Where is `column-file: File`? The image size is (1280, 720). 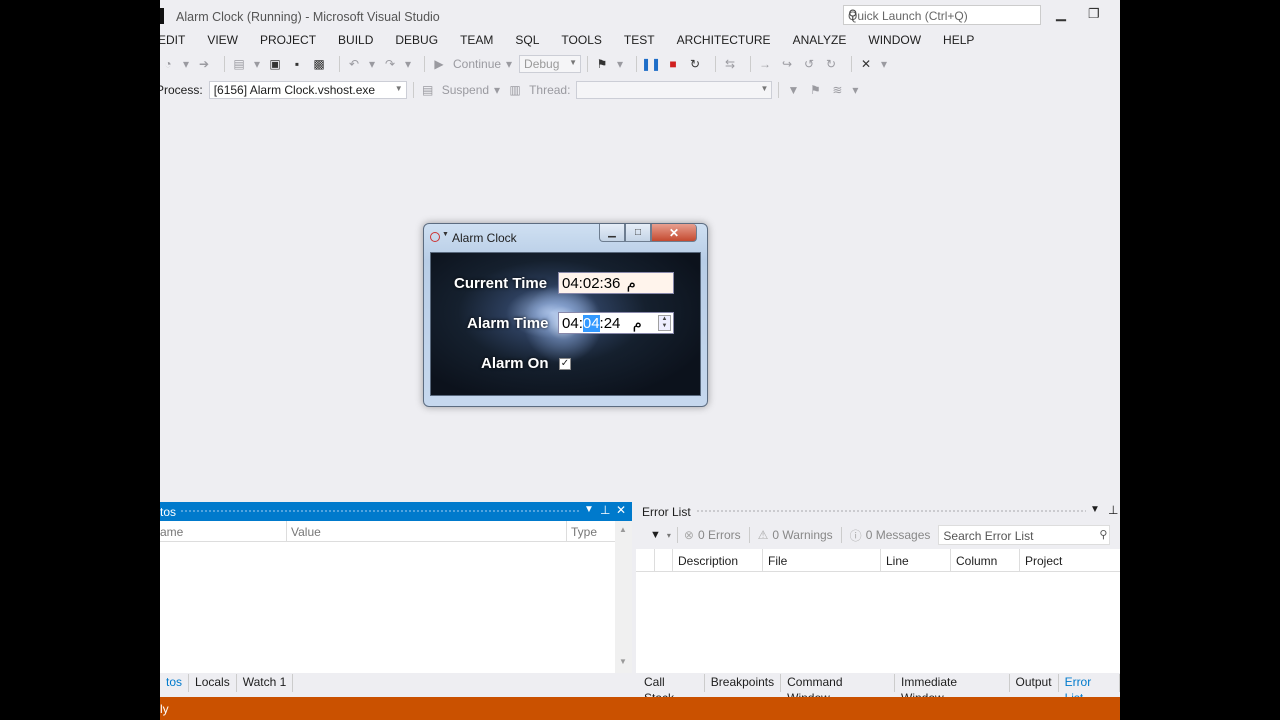 column-file: File is located at coordinates (777, 561).